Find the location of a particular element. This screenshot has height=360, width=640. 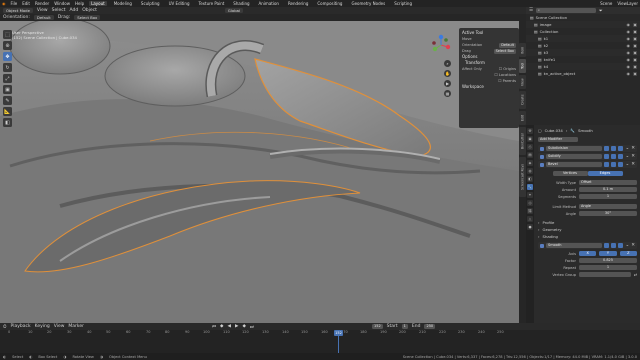

workspace-tab-layout: Layout is located at coordinates (98, 3).